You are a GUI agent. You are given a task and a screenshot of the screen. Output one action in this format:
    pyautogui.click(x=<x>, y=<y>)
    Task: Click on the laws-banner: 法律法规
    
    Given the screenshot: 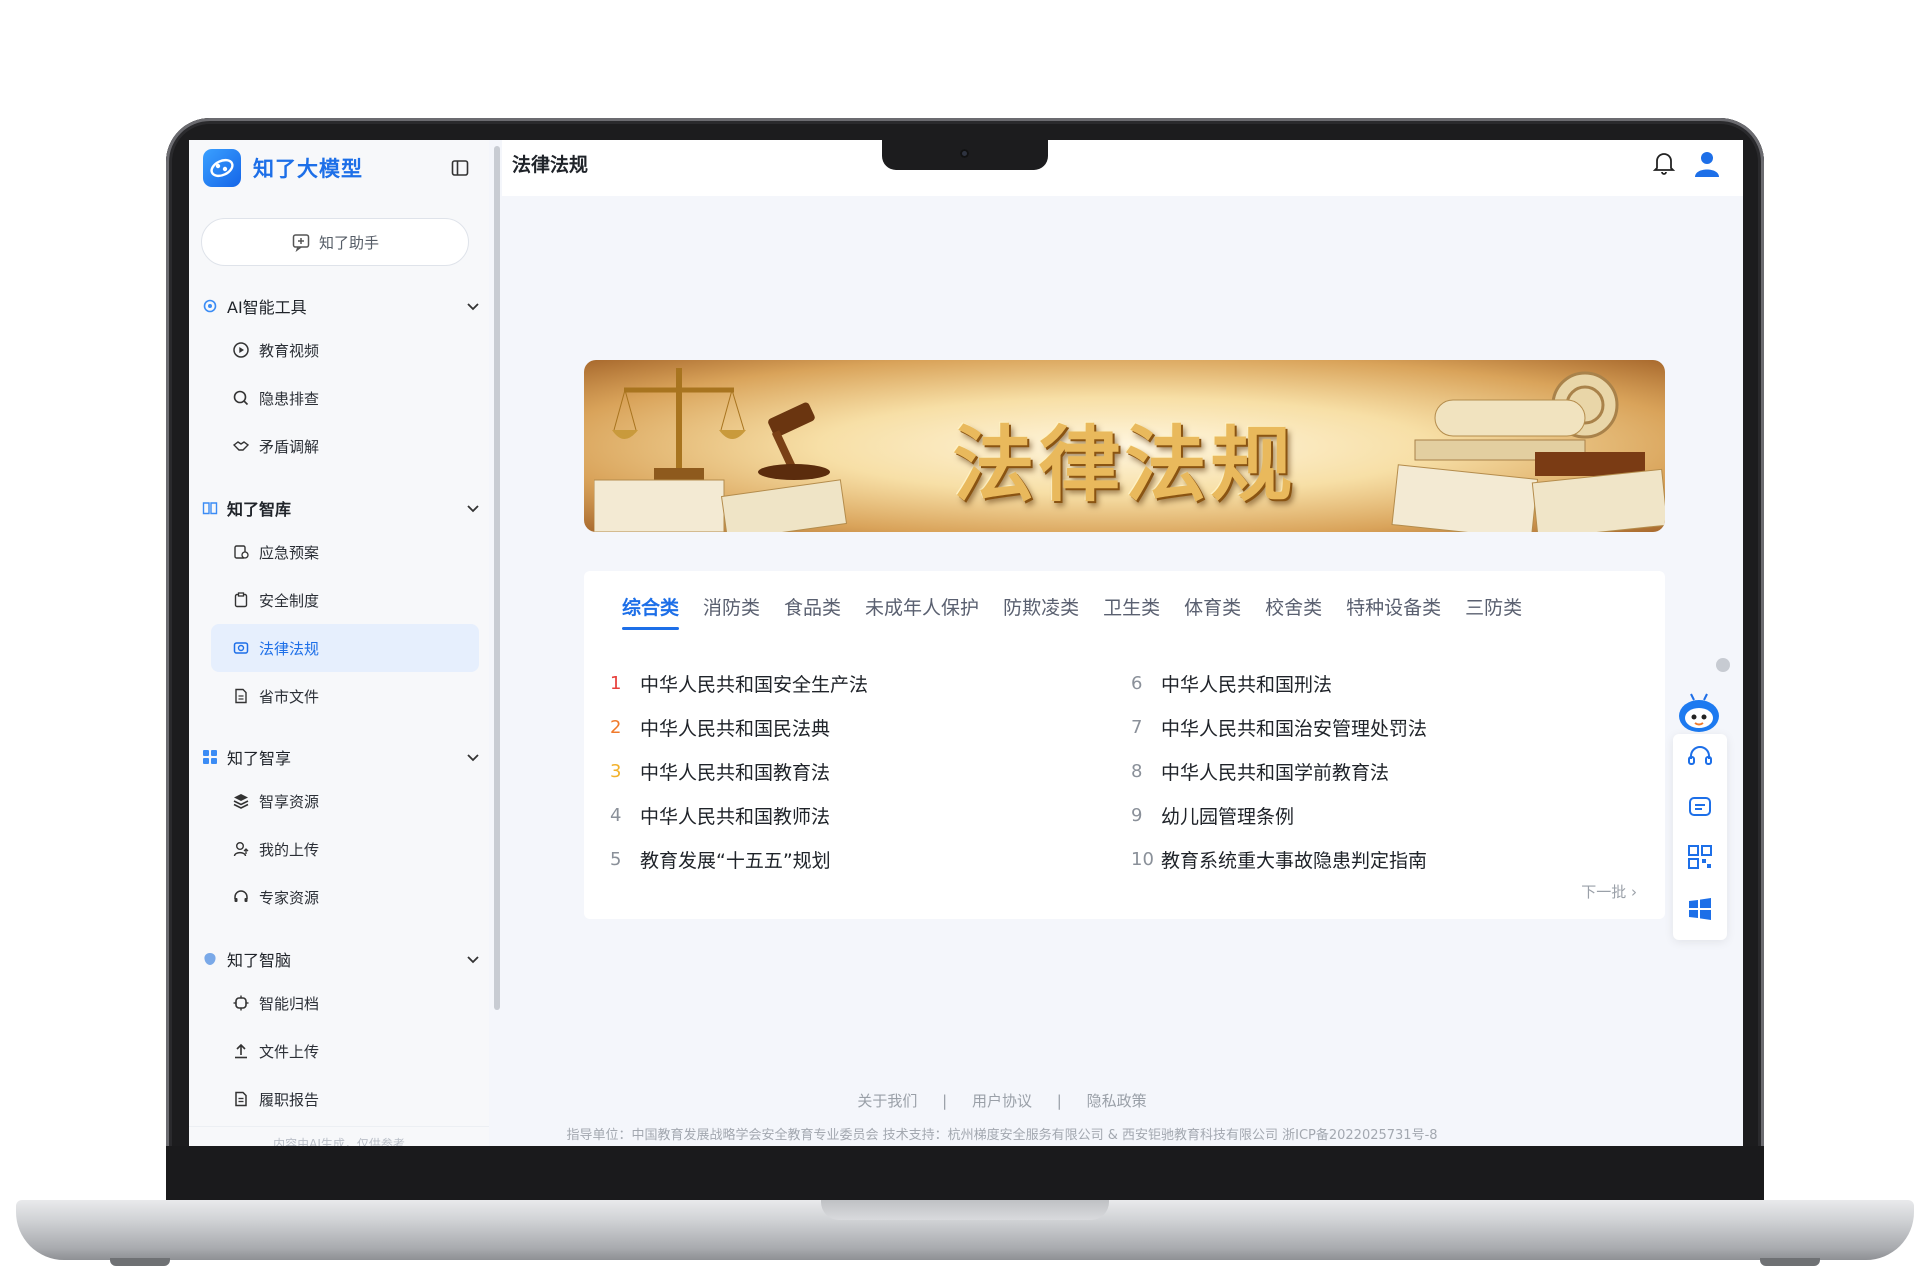 What is the action you would take?
    pyautogui.click(x=1124, y=446)
    